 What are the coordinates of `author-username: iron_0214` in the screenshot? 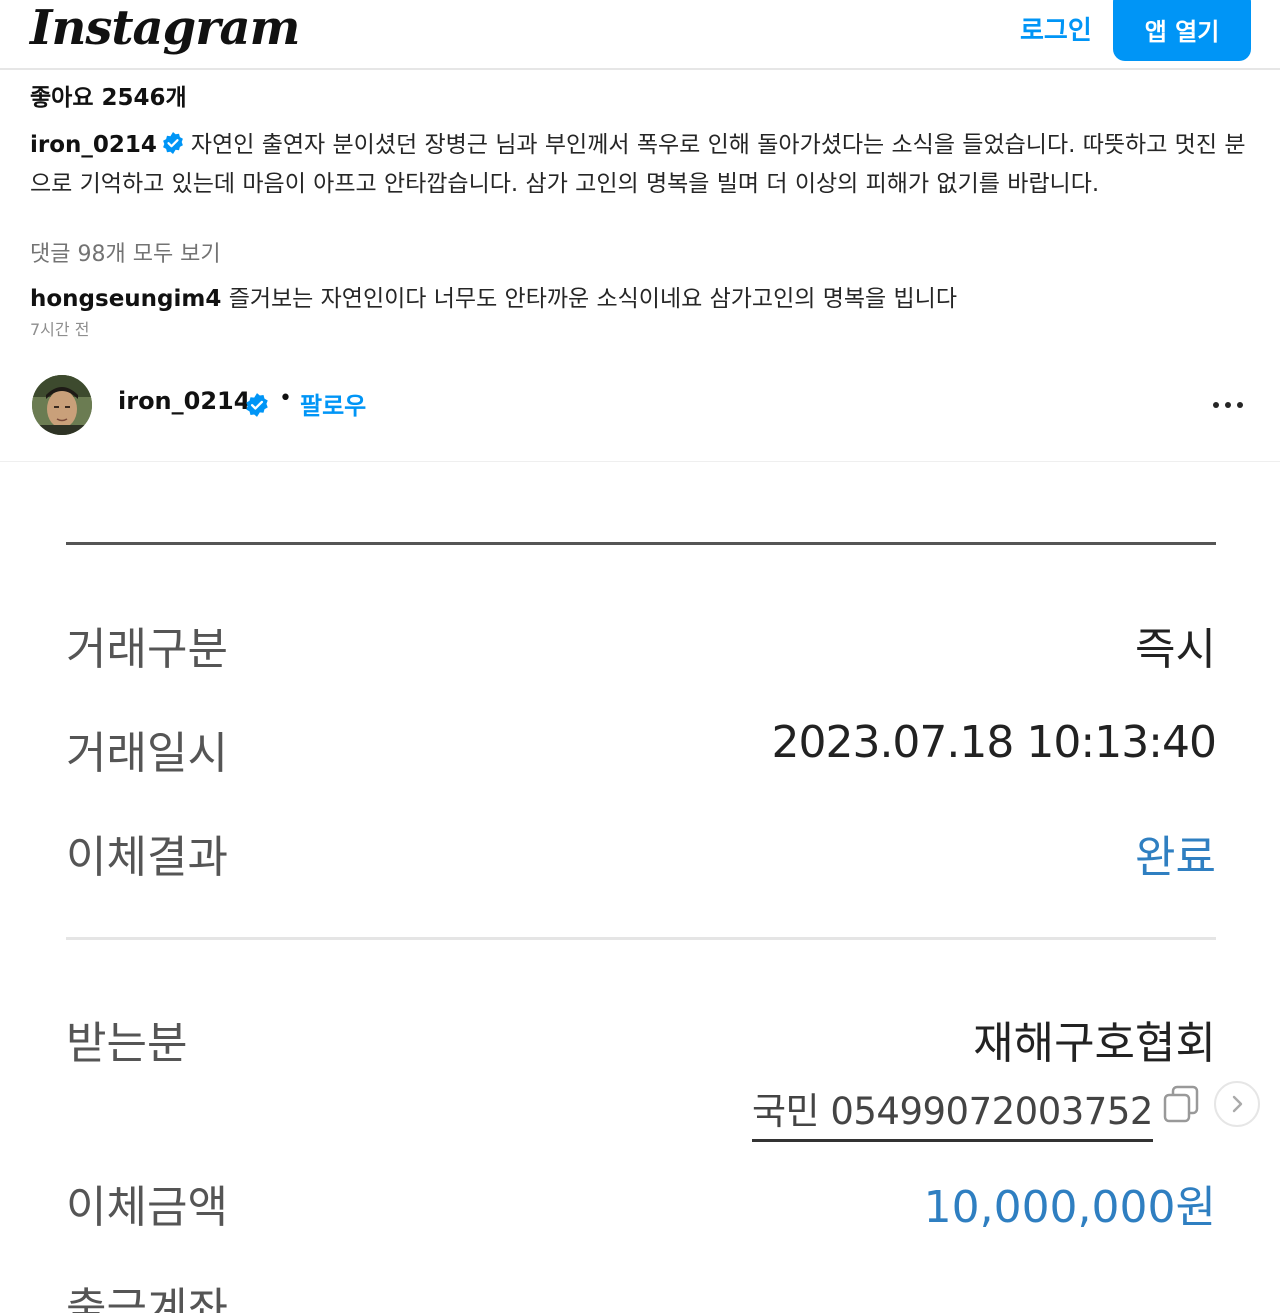 It's located at (184, 401).